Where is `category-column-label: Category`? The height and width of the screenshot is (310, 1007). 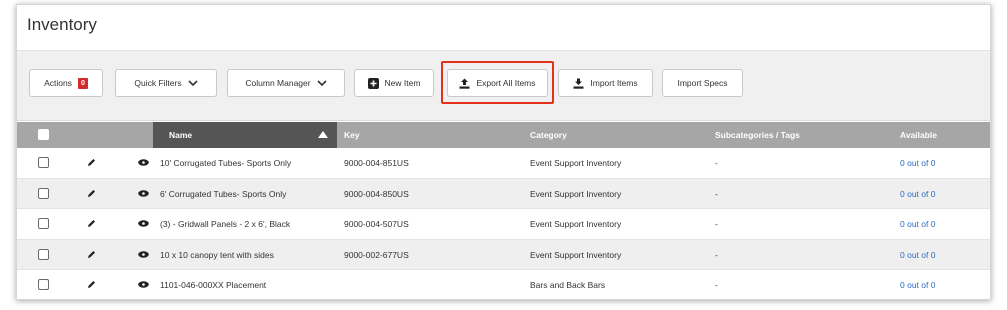
category-column-label: Category is located at coordinates (548, 135).